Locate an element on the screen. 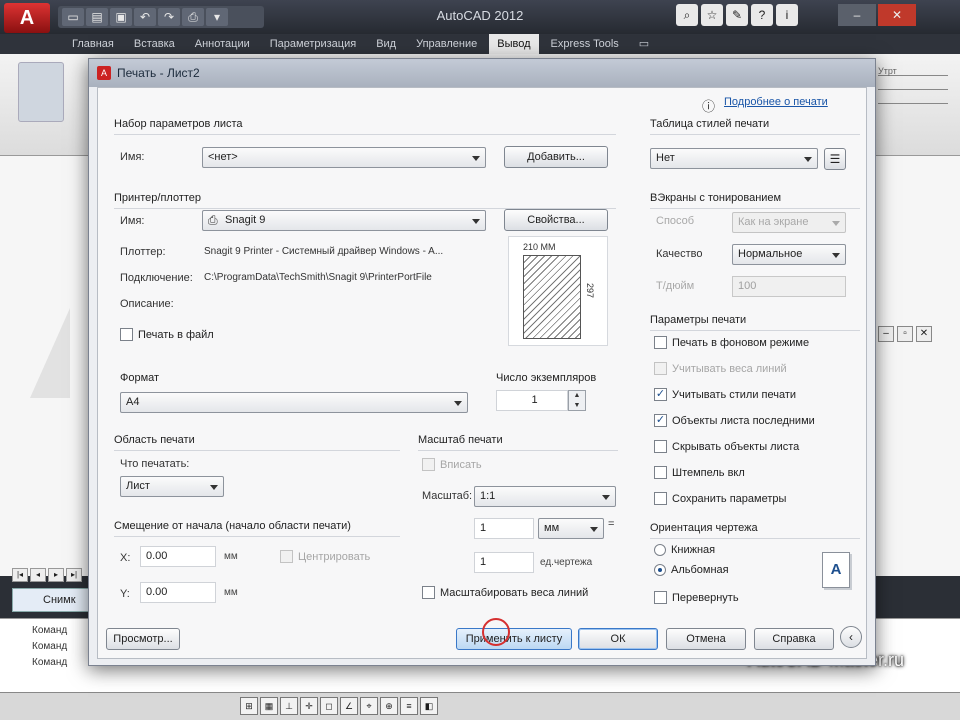 Image resolution: width=960 pixels, height=720 pixels. minimize-icon: – is located at coordinates (857, 15).